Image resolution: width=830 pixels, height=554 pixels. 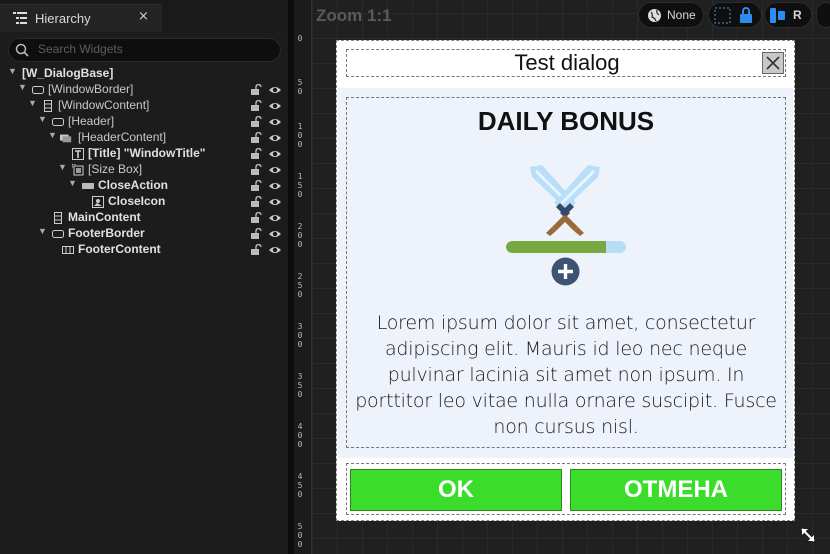 What do you see at coordinates (78, 170) in the screenshot?
I see `size-box-icon` at bounding box center [78, 170].